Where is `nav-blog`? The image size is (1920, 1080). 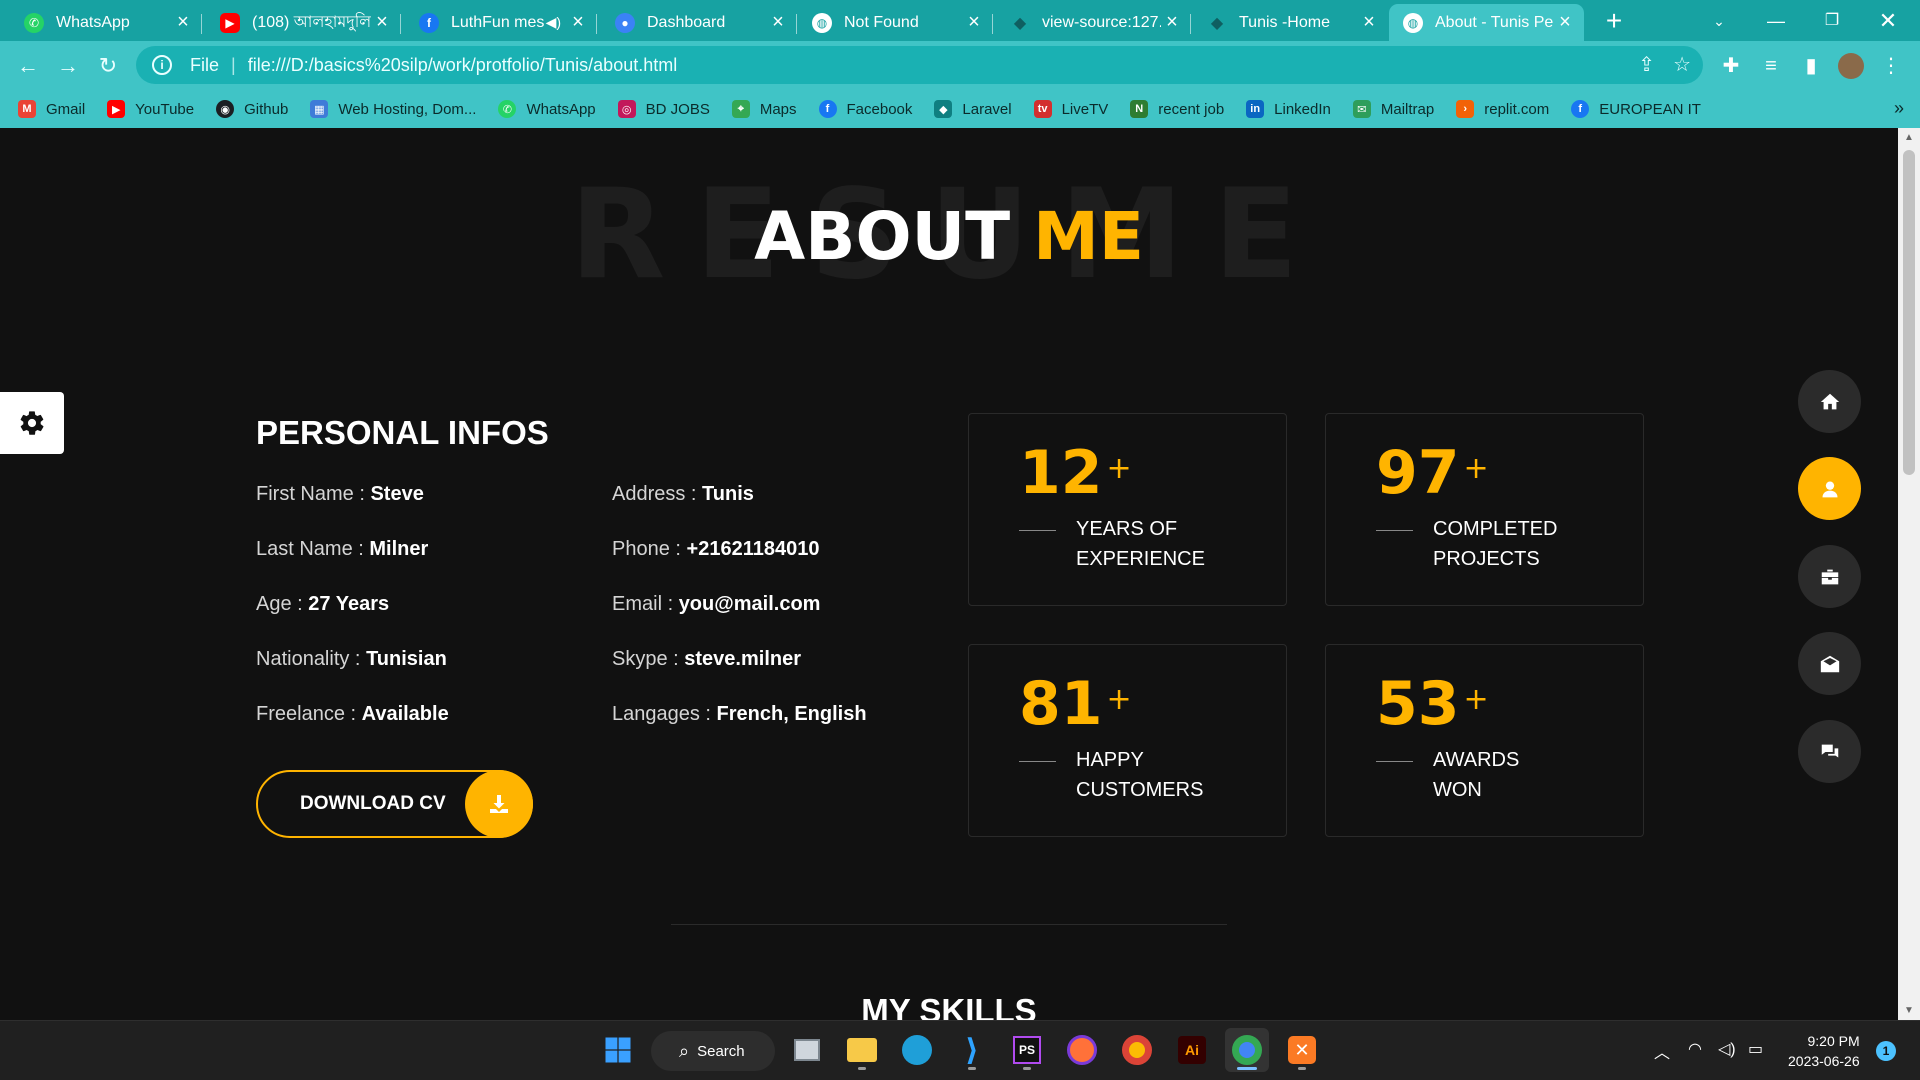
nav-blog is located at coordinates (1829, 751).